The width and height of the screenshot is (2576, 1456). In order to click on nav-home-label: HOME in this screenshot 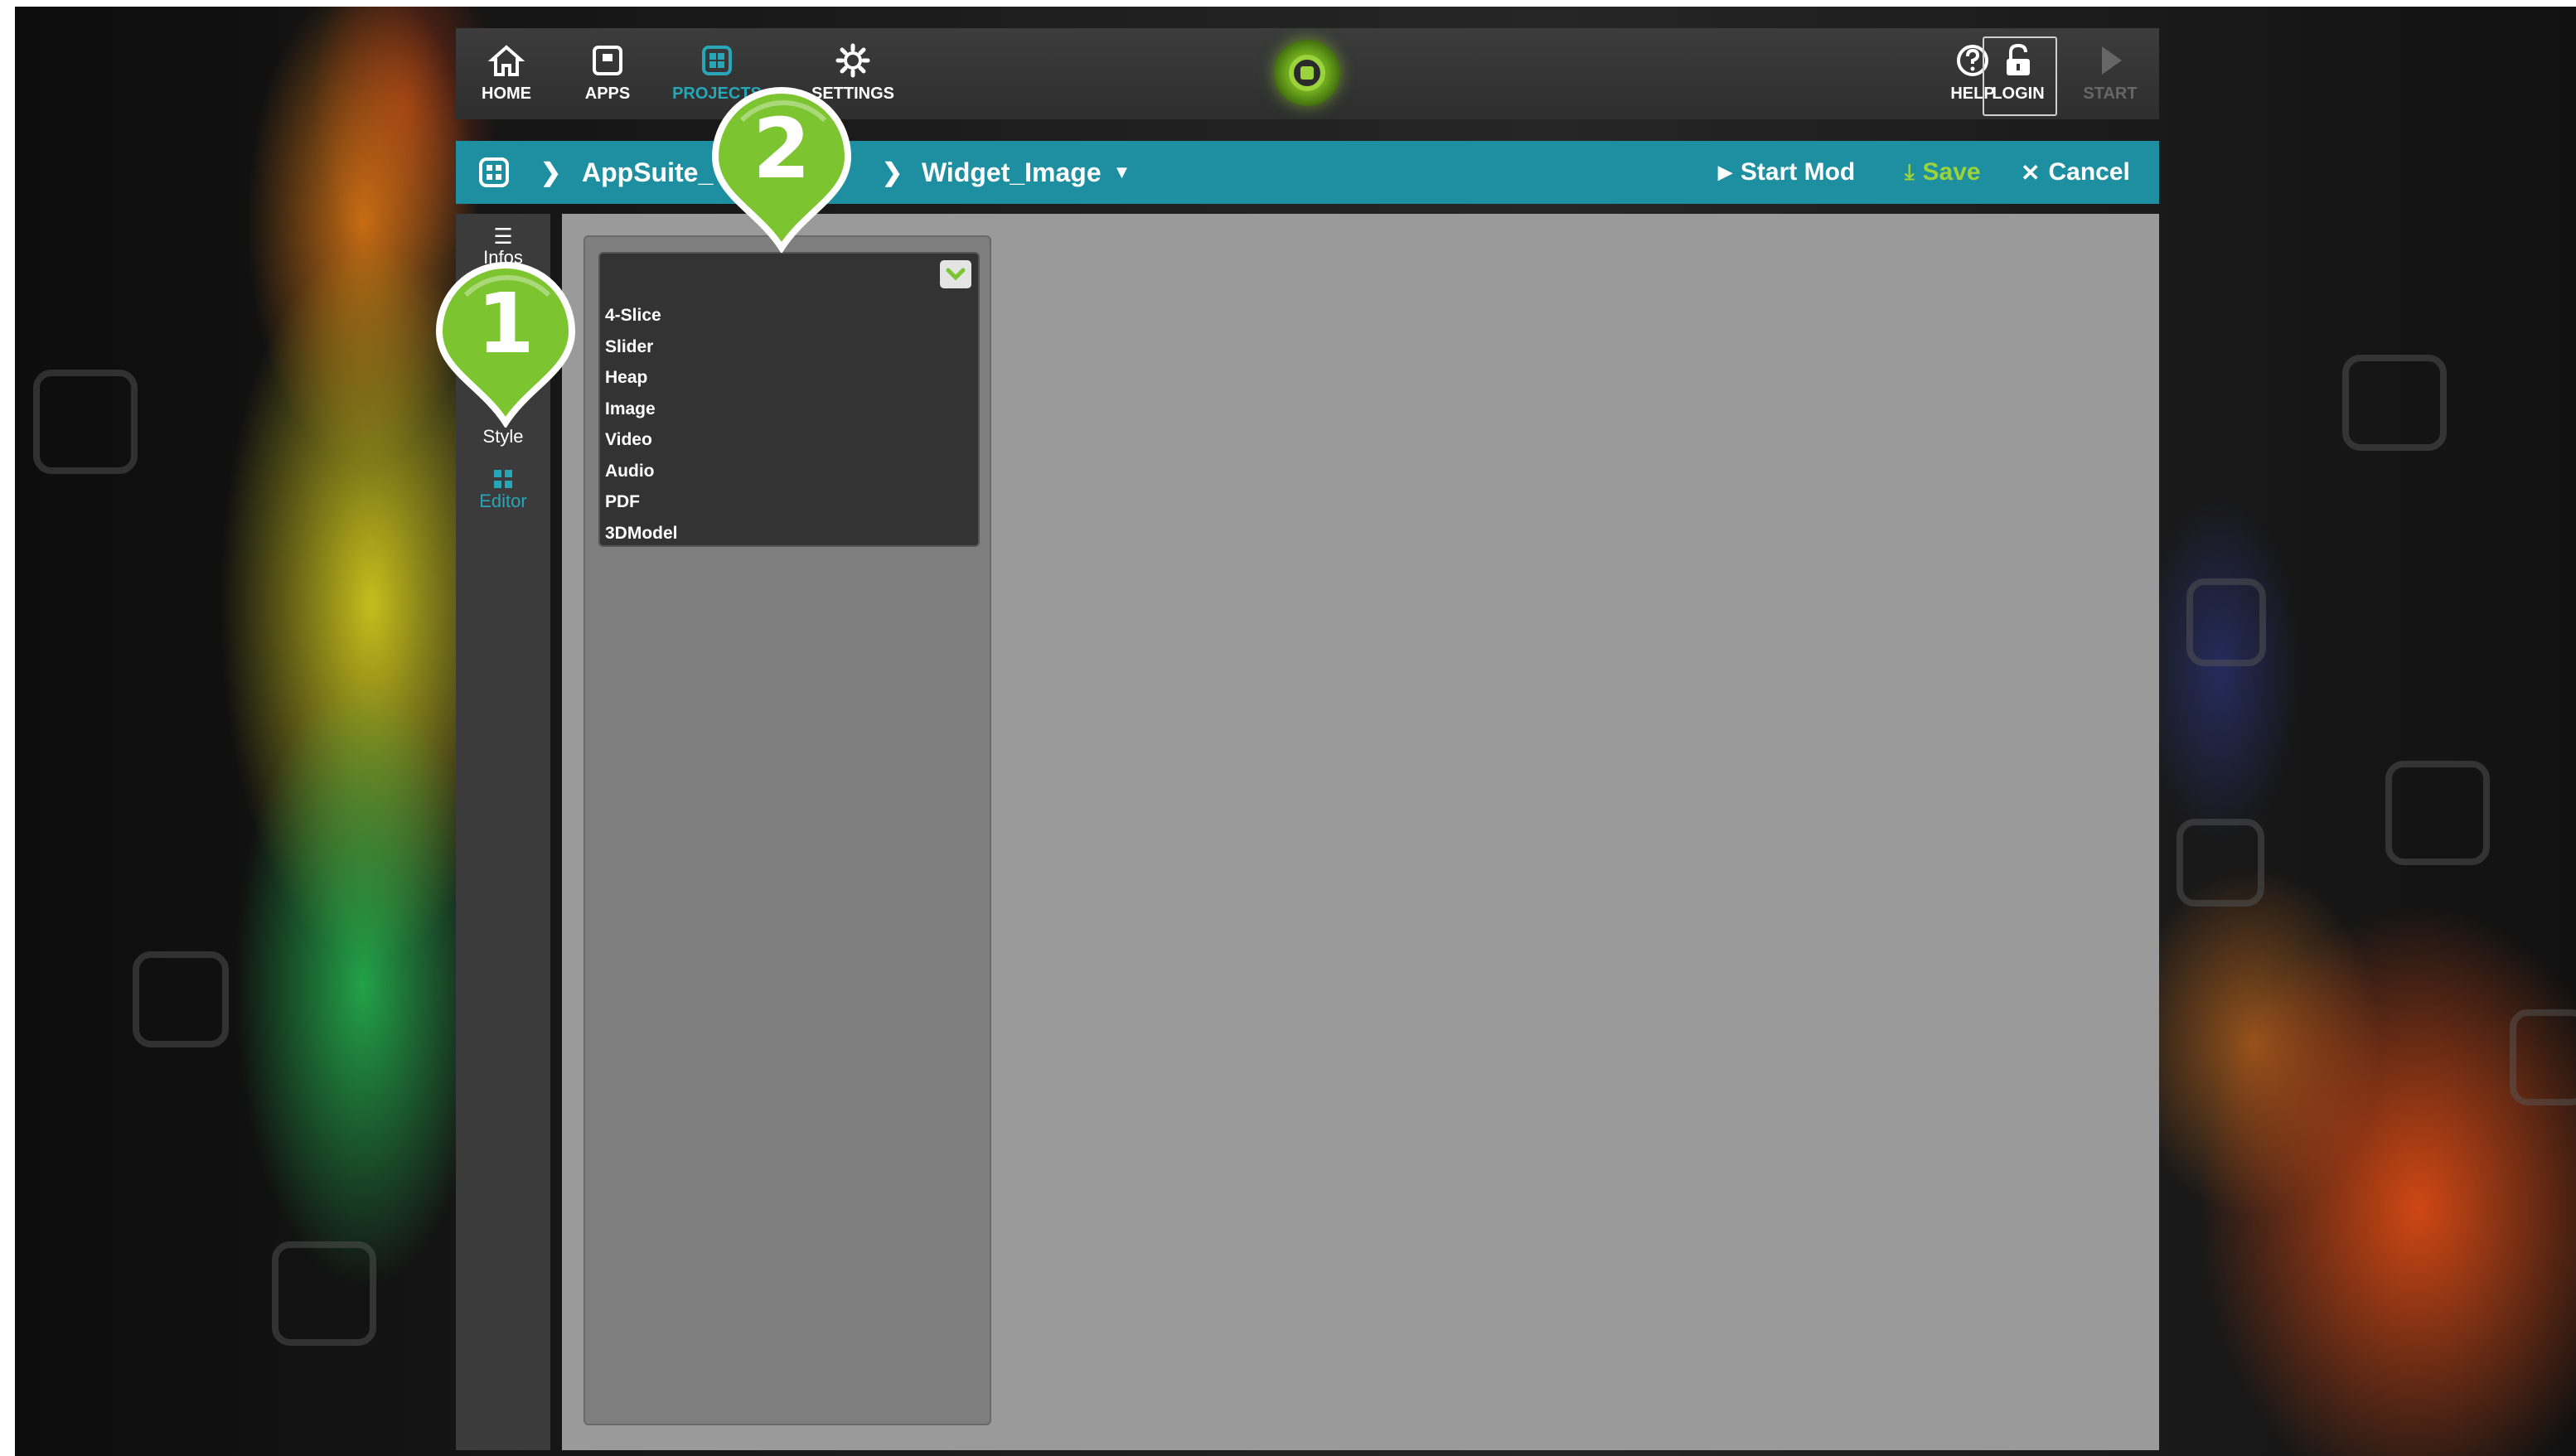, I will do `click(506, 94)`.